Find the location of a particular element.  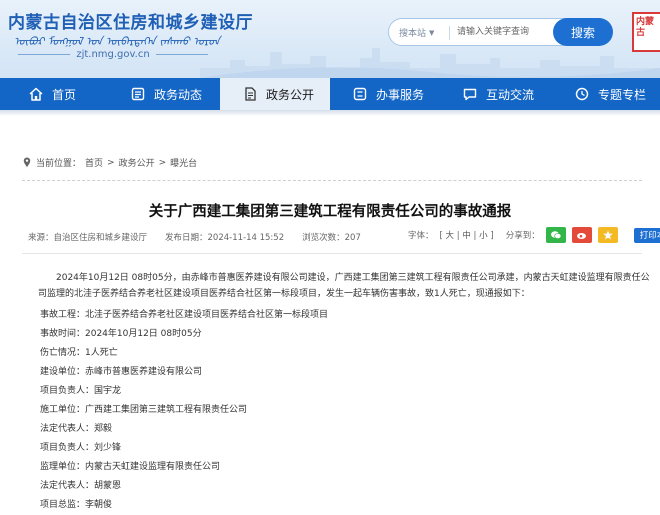

share-weibo-button is located at coordinates (581, 235).